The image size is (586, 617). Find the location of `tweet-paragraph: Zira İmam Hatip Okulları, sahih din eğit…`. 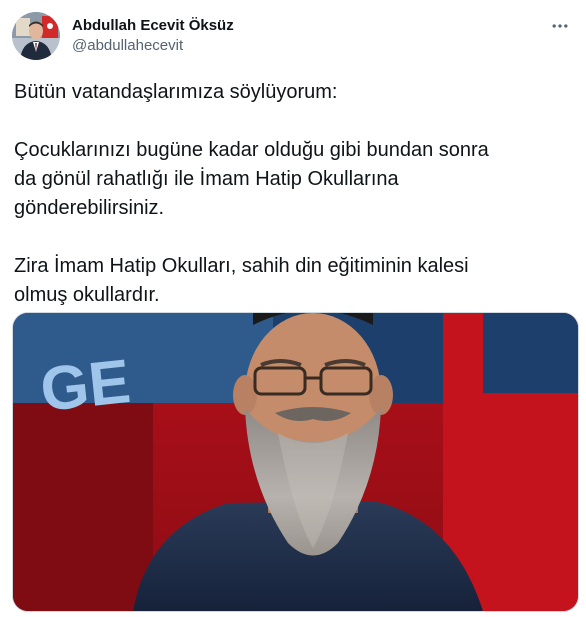

tweet-paragraph: Zira İmam Hatip Okulları, sahih din eğit… is located at coordinates (241, 280).